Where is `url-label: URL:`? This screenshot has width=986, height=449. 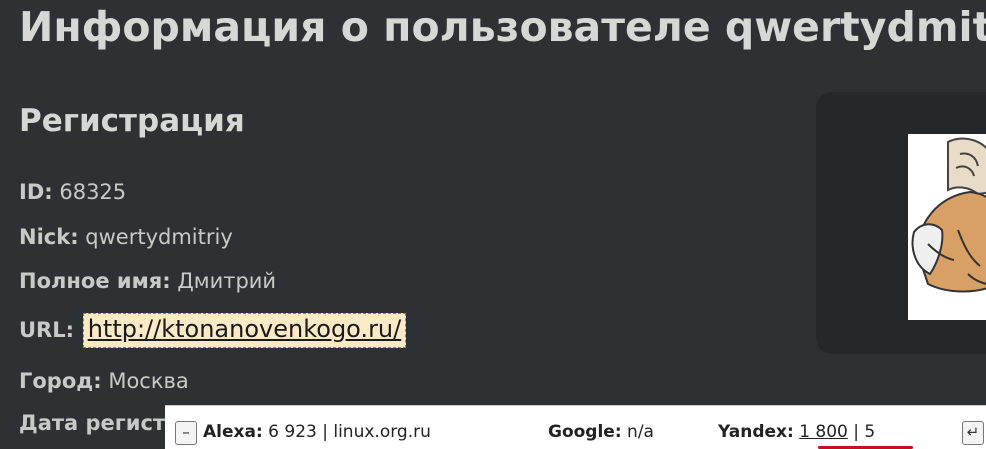 url-label: URL: is located at coordinates (47, 330).